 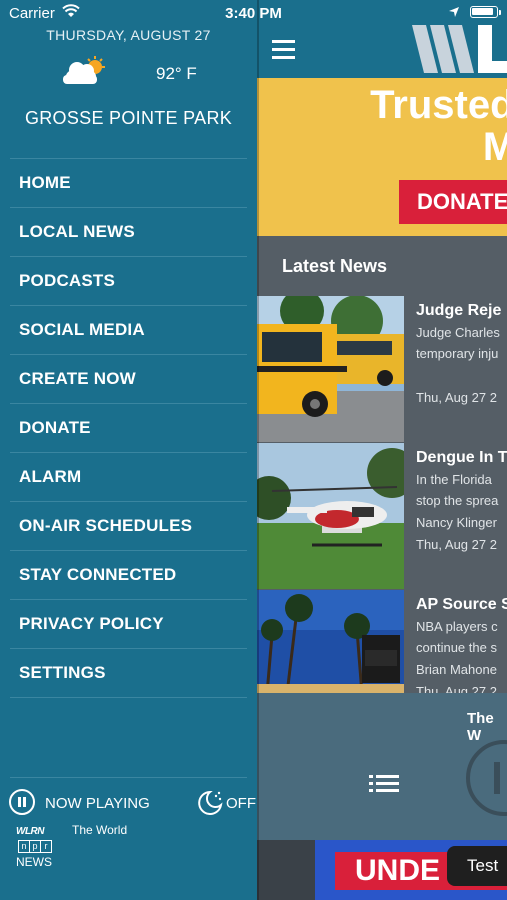 I want to click on station-news-label: NEWS, so click(x=34, y=862).